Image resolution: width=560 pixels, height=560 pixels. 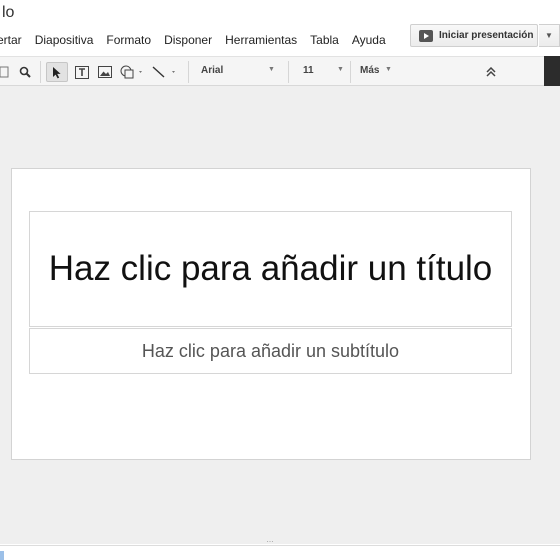 What do you see at coordinates (128, 40) in the screenshot?
I see `menu-format: Formato` at bounding box center [128, 40].